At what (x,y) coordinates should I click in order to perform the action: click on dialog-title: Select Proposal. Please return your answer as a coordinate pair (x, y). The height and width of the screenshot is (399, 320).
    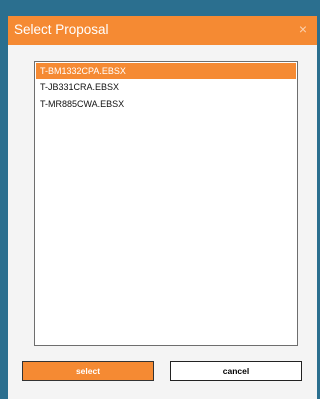
    Looking at the image, I should click on (61, 29).